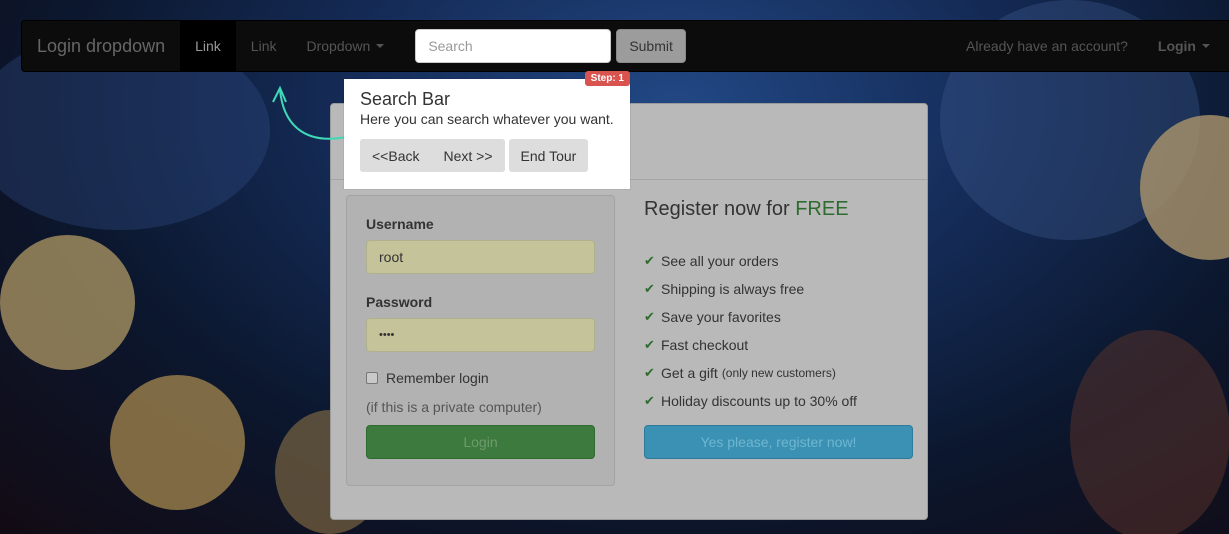 Image resolution: width=1229 pixels, height=534 pixels. I want to click on tour-buttons: <<Back Next >> End Tour, so click(474, 155).